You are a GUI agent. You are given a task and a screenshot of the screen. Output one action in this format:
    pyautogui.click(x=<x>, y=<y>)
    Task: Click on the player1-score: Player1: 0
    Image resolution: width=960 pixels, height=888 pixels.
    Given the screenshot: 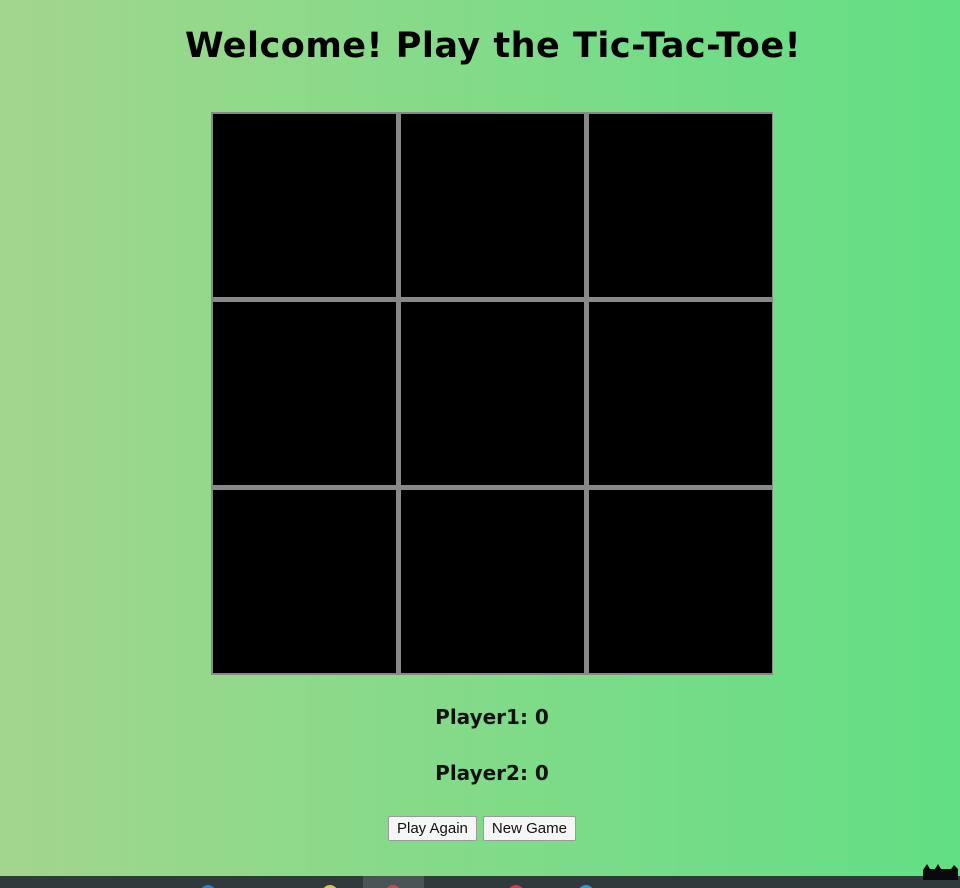 What is the action you would take?
    pyautogui.click(x=492, y=717)
    